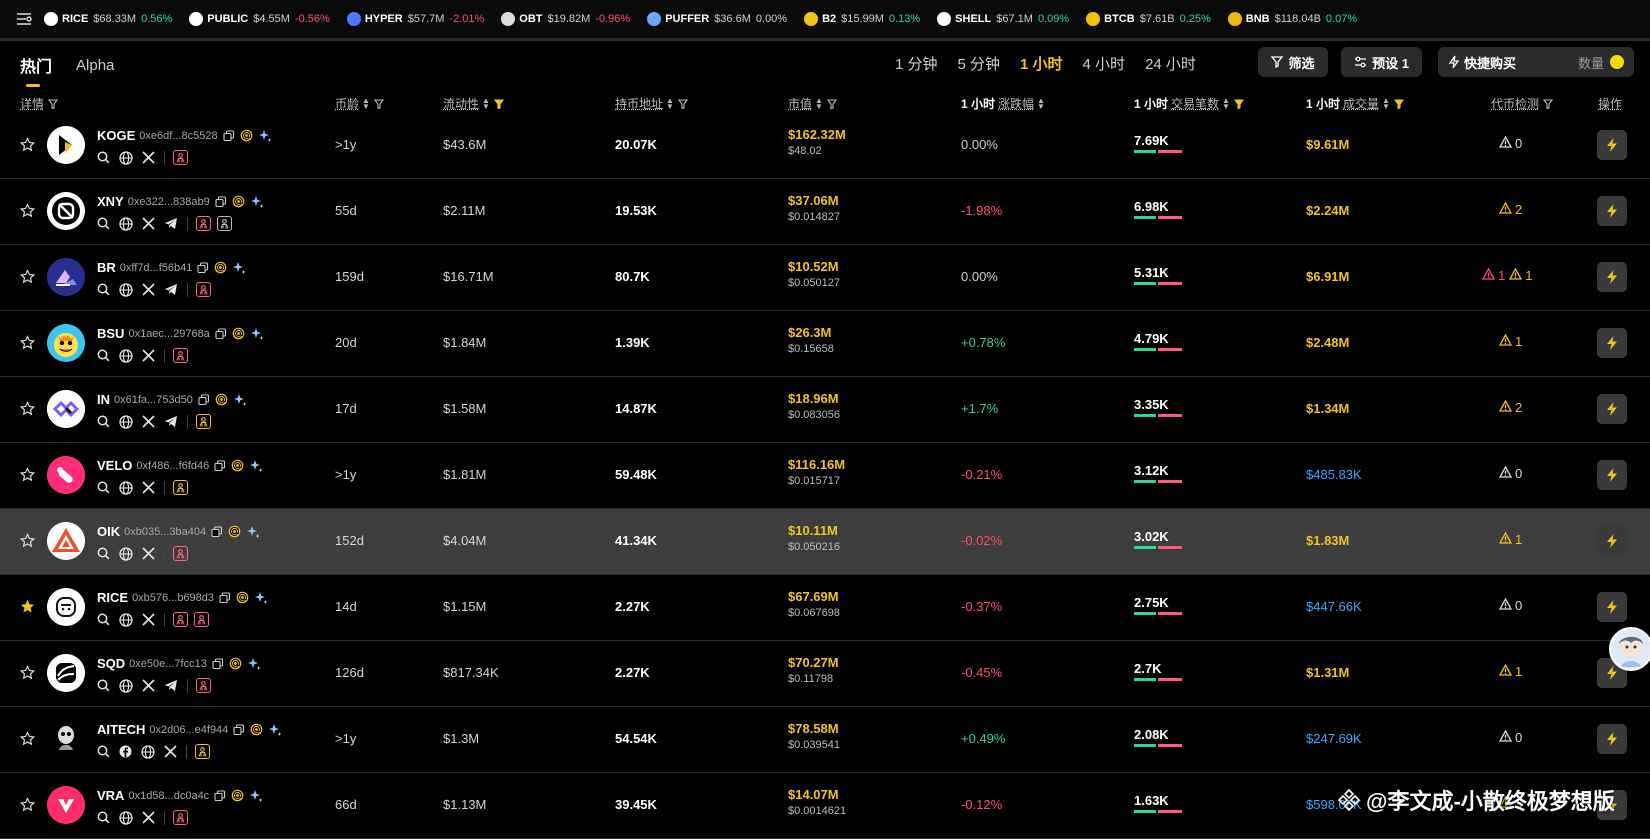 The height and width of the screenshot is (839, 1650). I want to click on col-detail: 详情, so click(39, 103).